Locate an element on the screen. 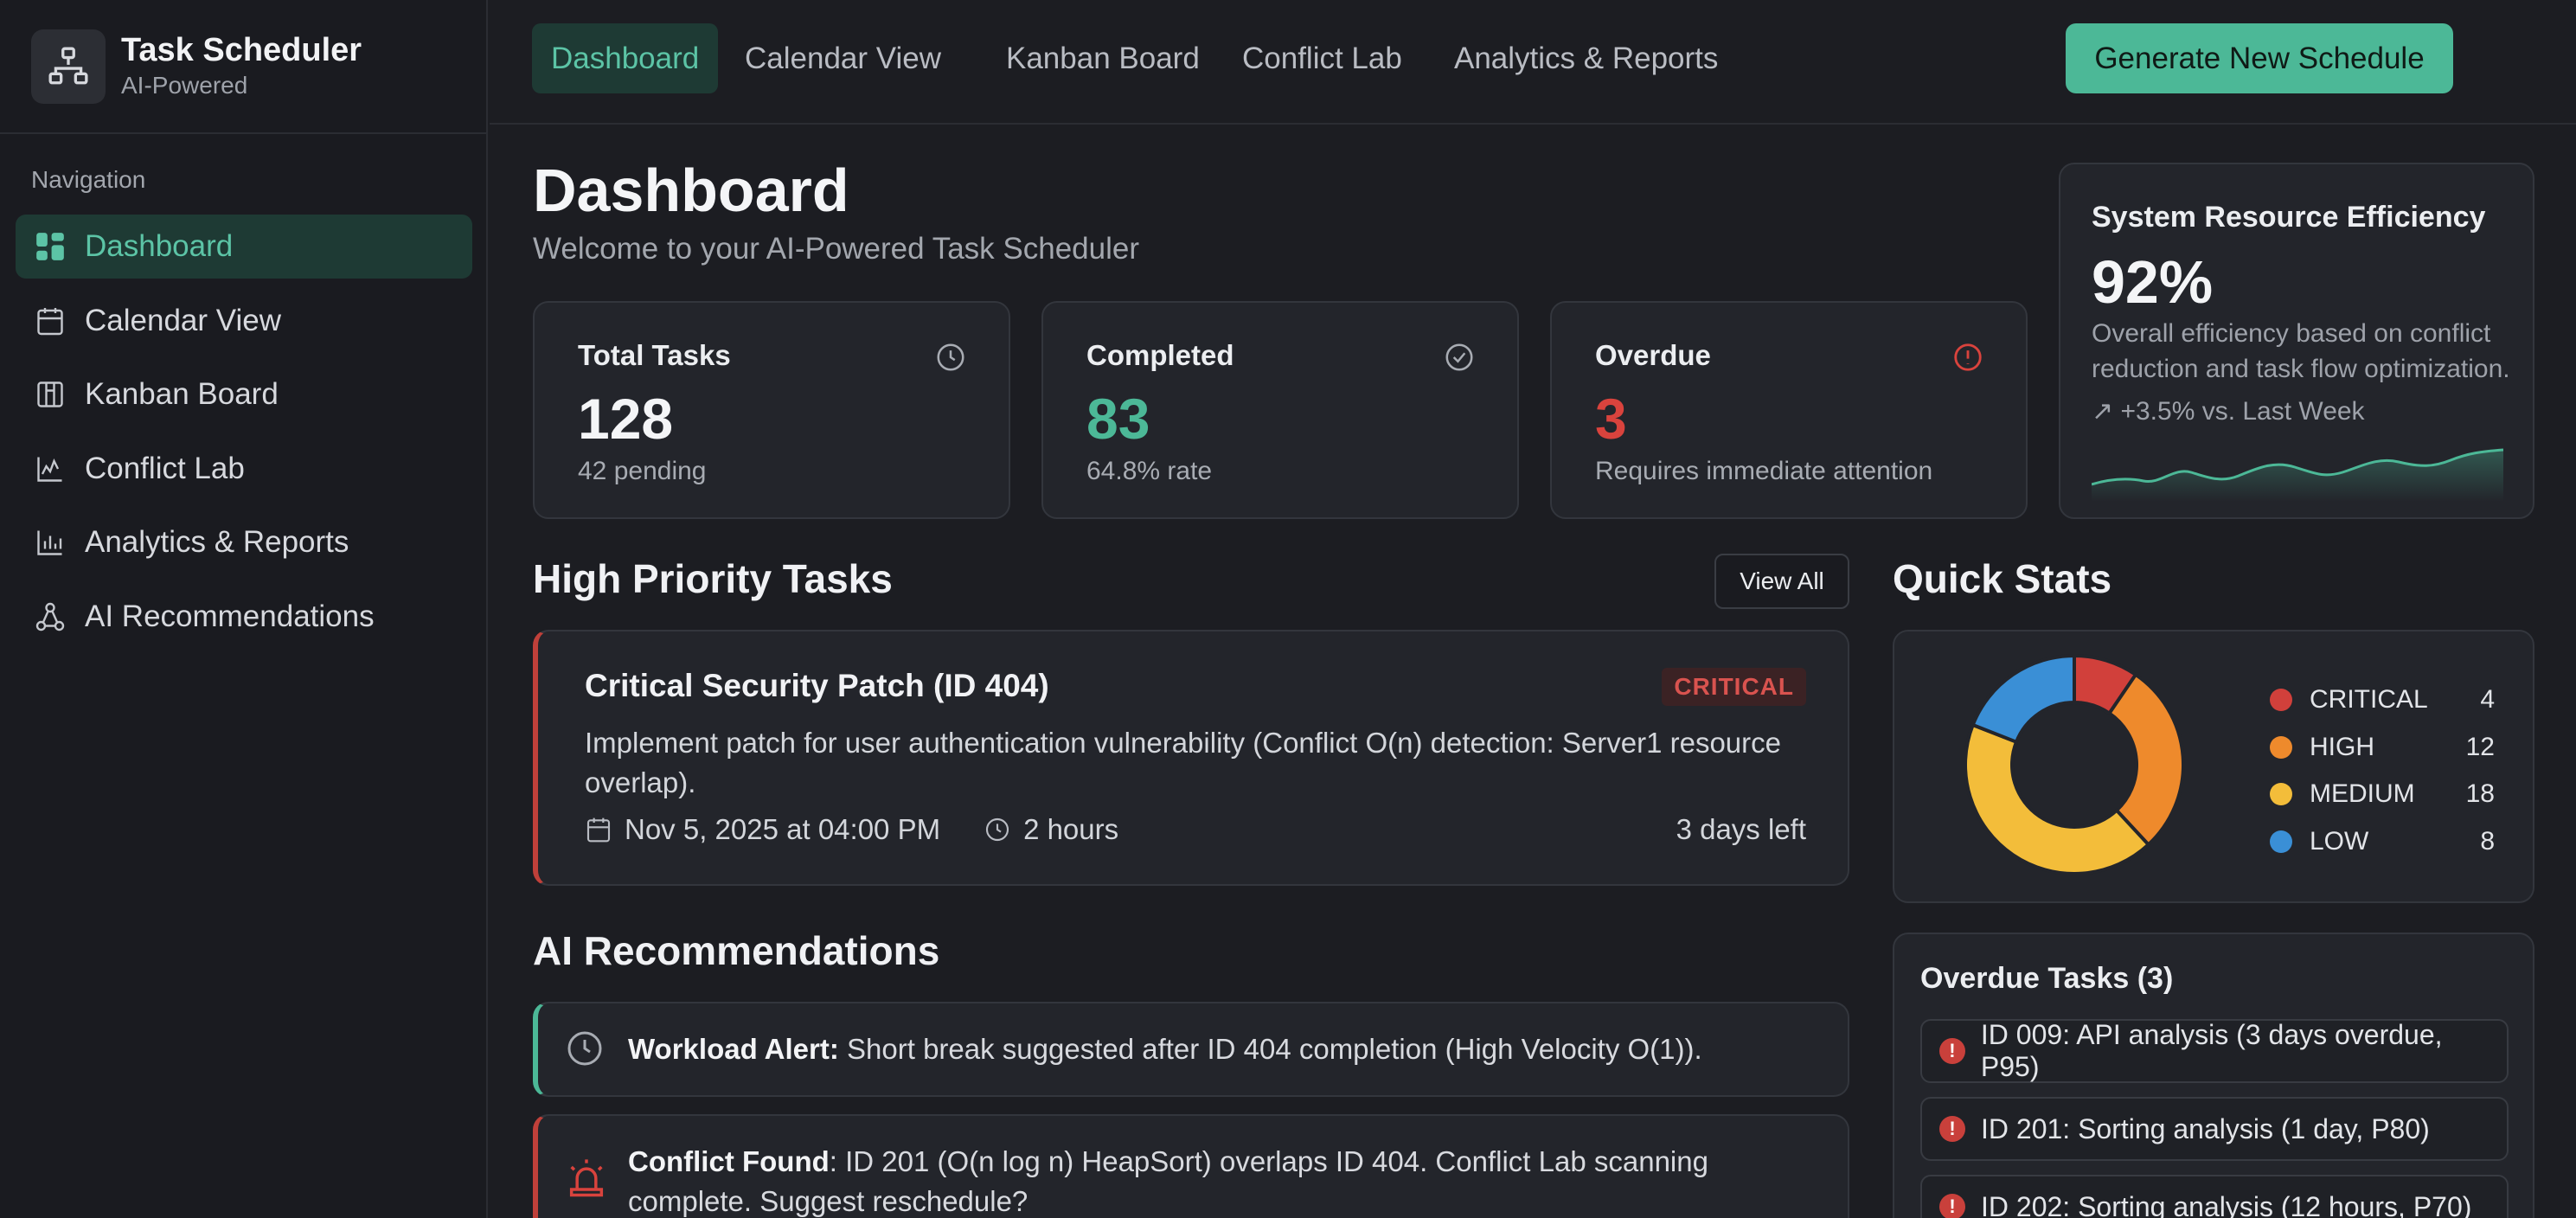 The image size is (2576, 1218). efficiency-trend: ↗ +3.5% vs. Last Week is located at coordinates (2228, 411).